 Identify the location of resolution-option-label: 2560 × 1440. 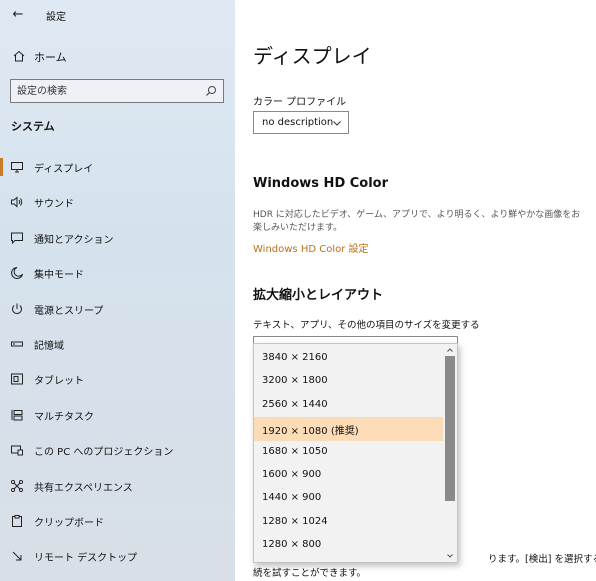
(295, 404).